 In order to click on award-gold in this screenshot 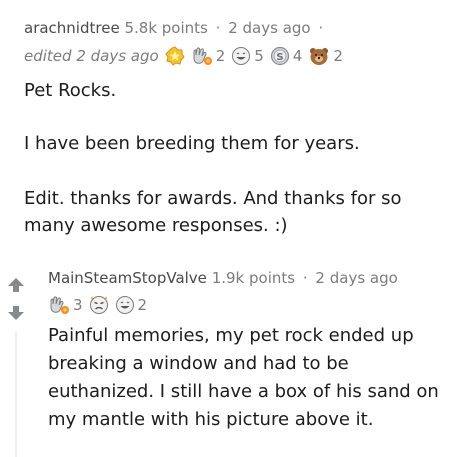, I will do `click(175, 56)`.